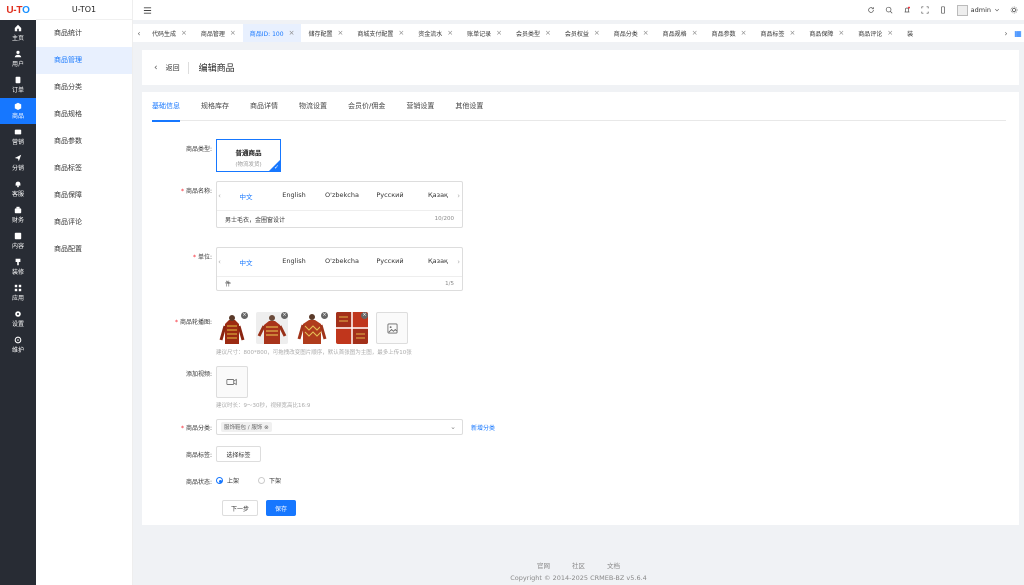 The image size is (1024, 585). What do you see at coordinates (18, 111) in the screenshot?
I see `nav-item: 商品` at bounding box center [18, 111].